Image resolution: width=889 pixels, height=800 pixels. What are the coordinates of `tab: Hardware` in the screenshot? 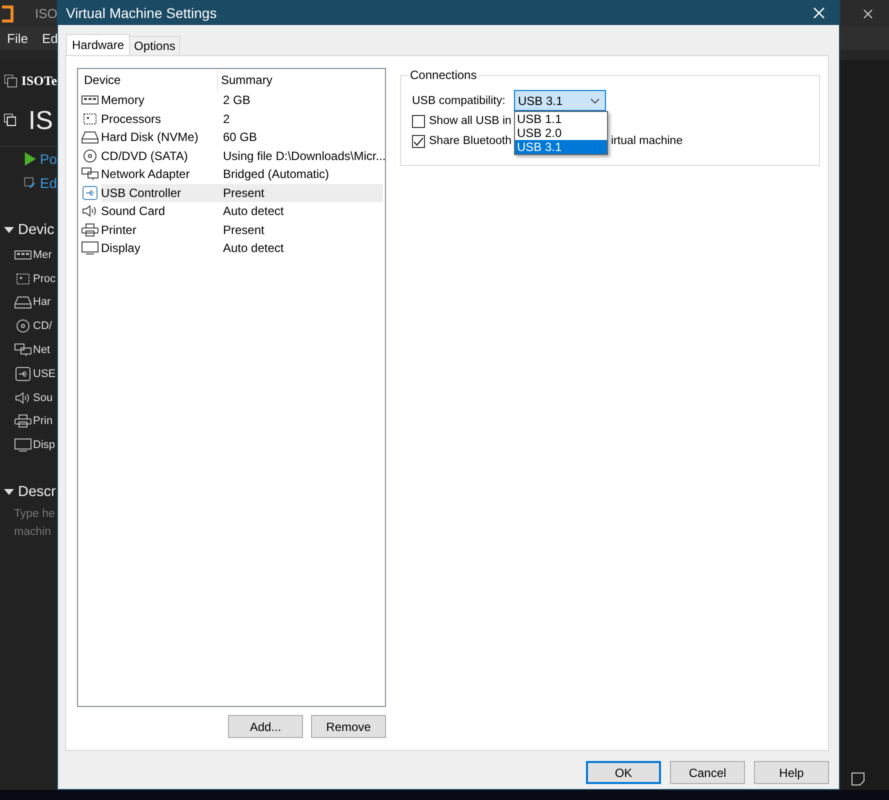 It's located at (98, 44).